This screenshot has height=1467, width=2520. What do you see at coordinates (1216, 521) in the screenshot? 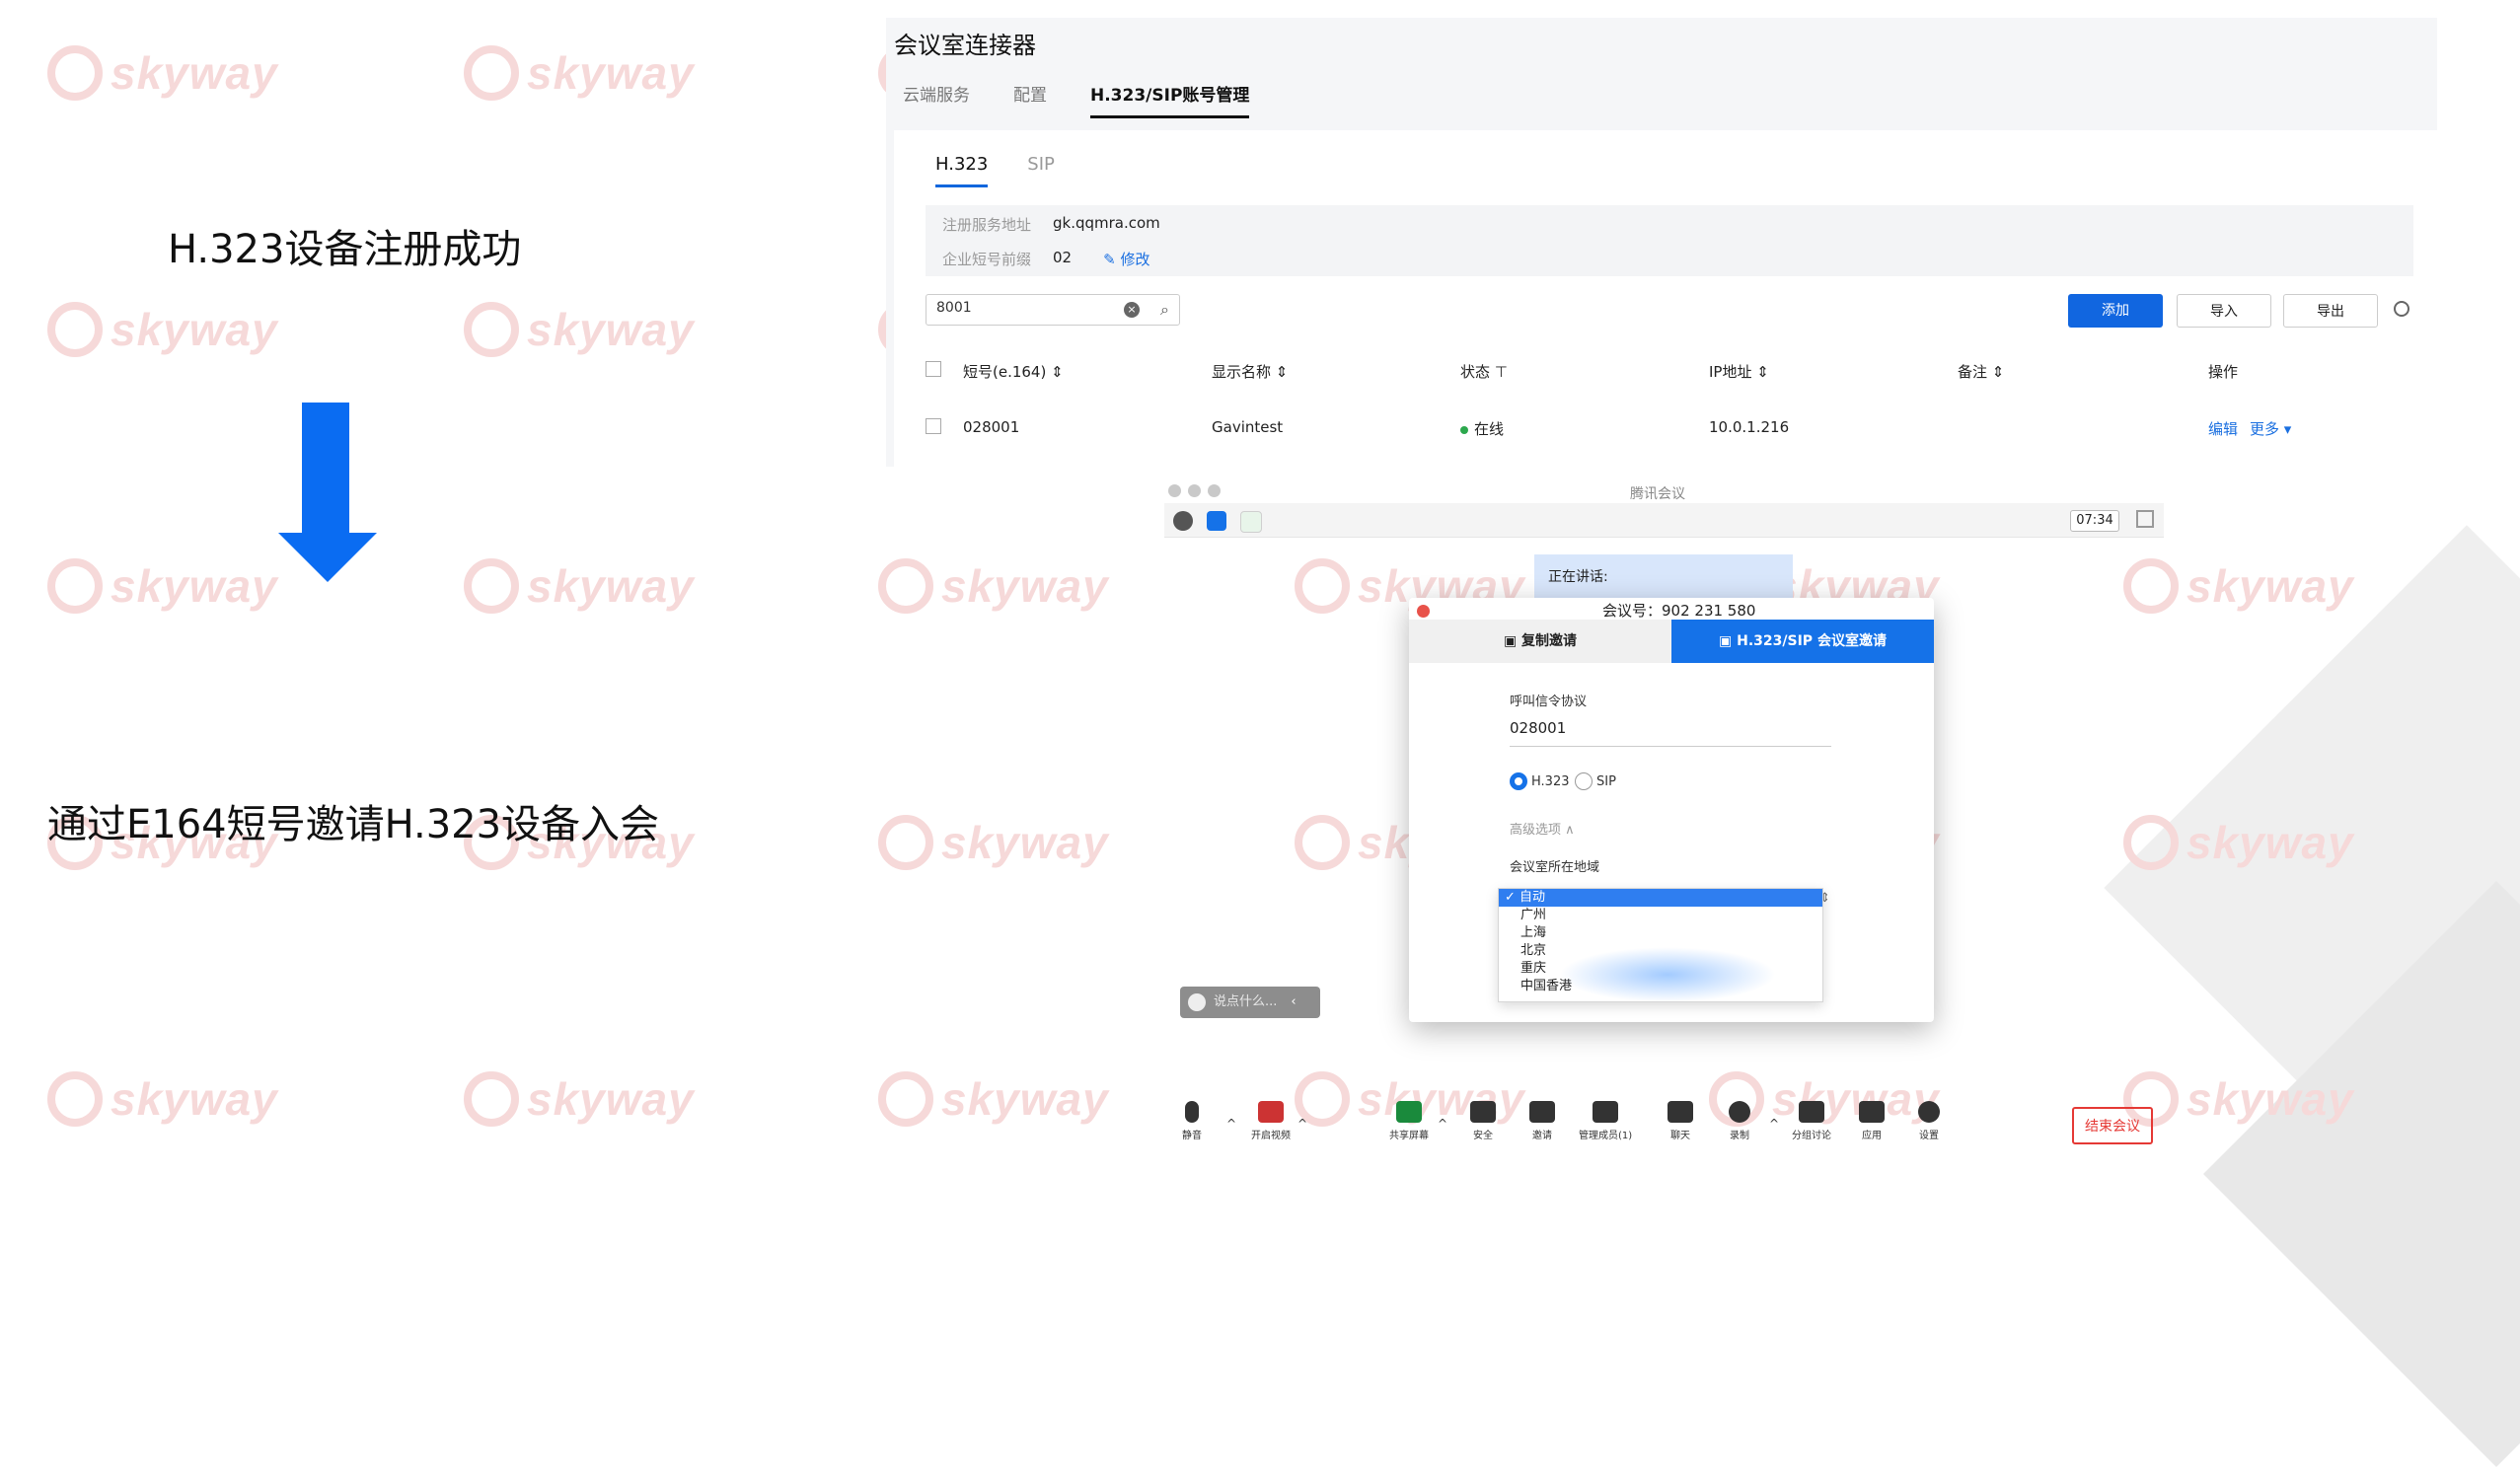
I see `shield-icon` at bounding box center [1216, 521].